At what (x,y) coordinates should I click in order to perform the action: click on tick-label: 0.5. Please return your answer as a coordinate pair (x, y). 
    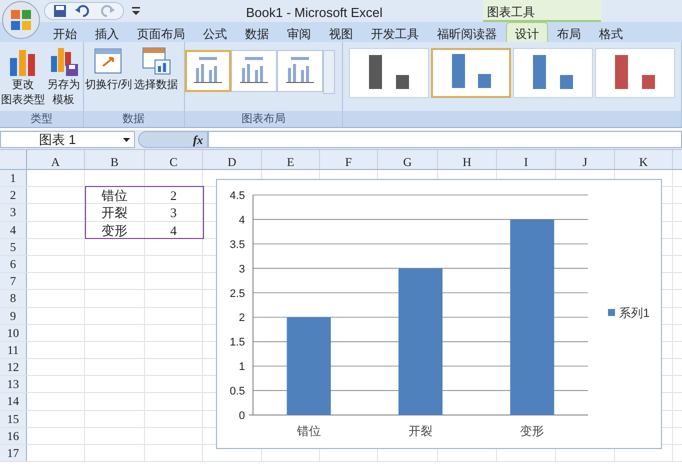
    Looking at the image, I should click on (237, 392).